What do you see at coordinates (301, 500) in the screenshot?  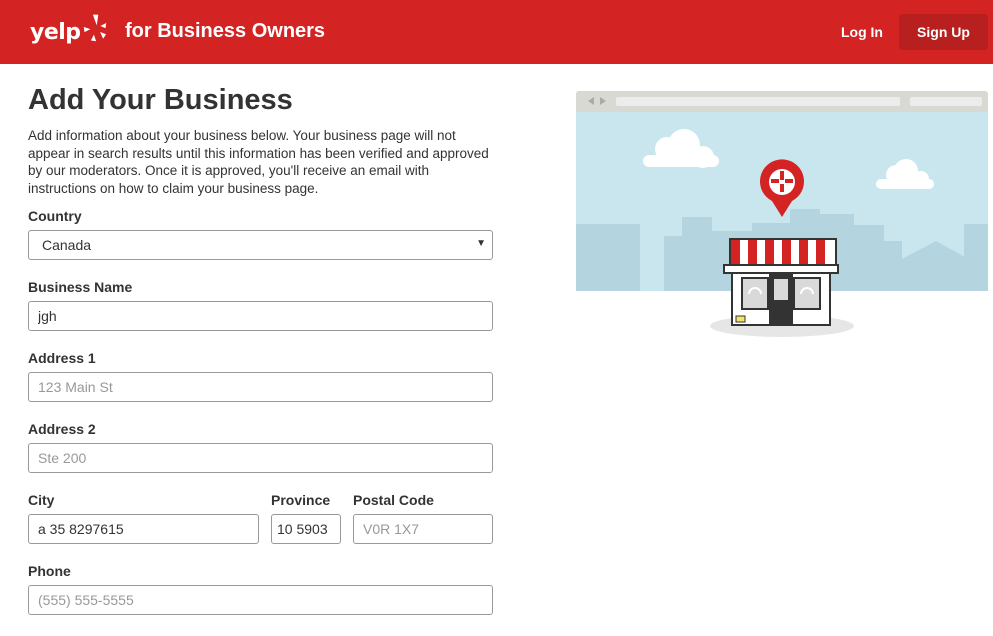 I see `province-label: Province` at bounding box center [301, 500].